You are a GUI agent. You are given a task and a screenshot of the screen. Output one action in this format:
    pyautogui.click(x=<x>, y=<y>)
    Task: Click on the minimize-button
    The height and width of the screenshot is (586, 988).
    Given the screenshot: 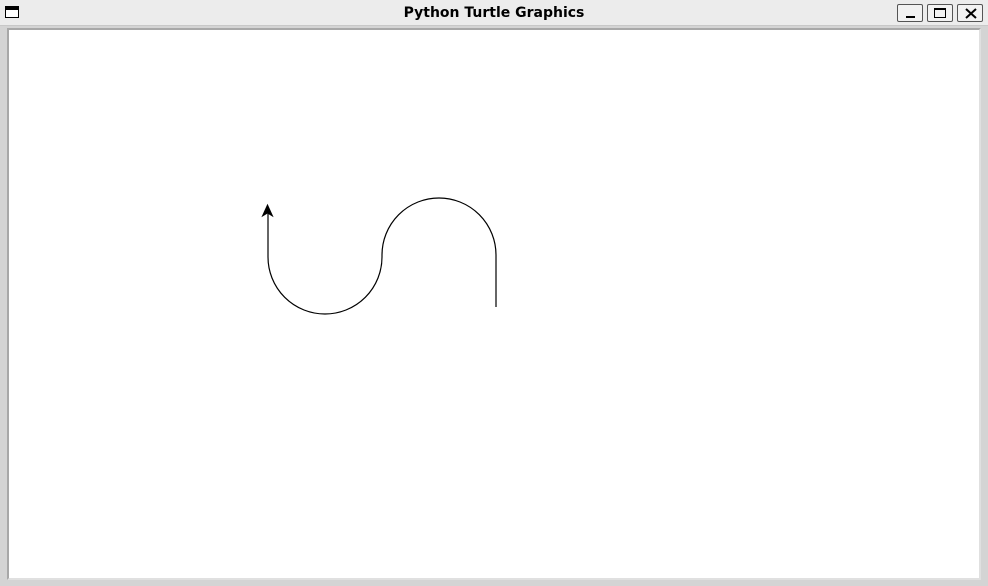 What is the action you would take?
    pyautogui.click(x=910, y=13)
    